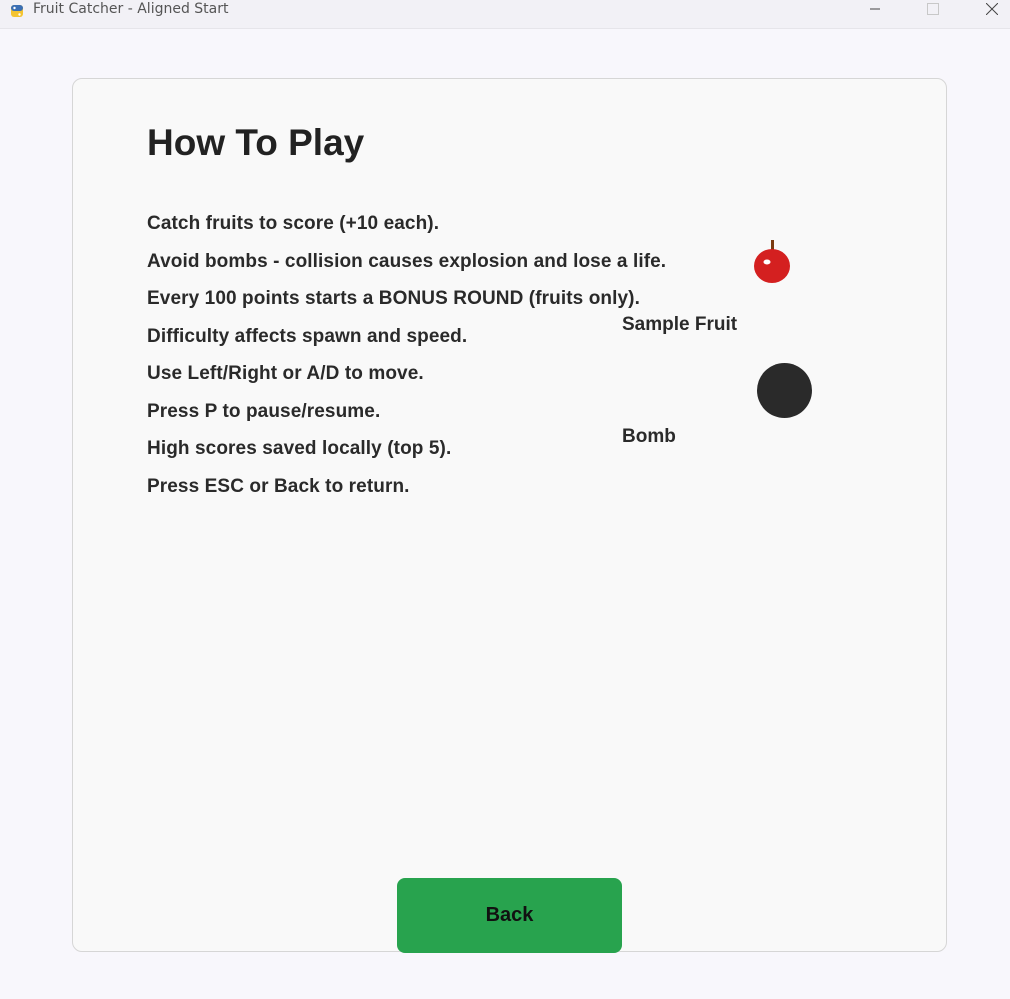 Image resolution: width=1010 pixels, height=999 pixels. What do you see at coordinates (17, 11) in the screenshot?
I see `python-snake-icon` at bounding box center [17, 11].